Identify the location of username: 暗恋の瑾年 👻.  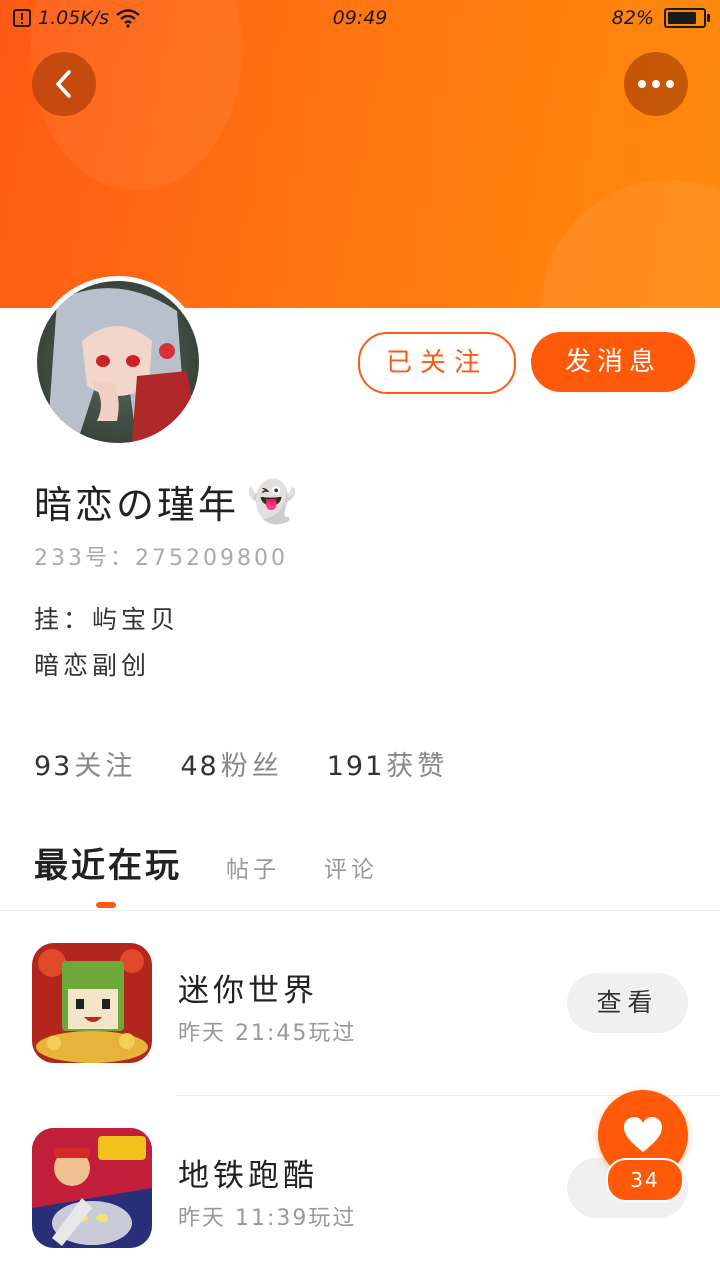
(167, 501).